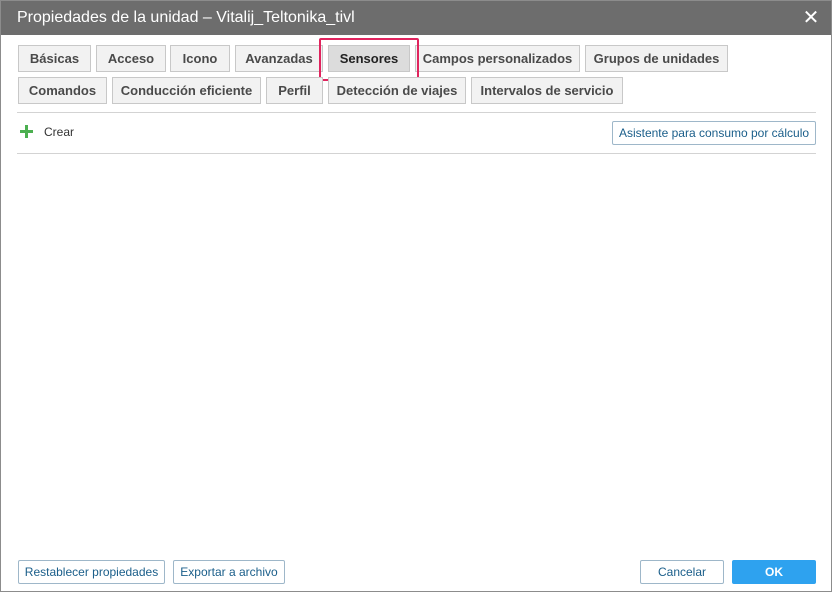 The image size is (832, 592). Describe the element at coordinates (369, 58) in the screenshot. I see `tab-sensores: Sensores` at that location.